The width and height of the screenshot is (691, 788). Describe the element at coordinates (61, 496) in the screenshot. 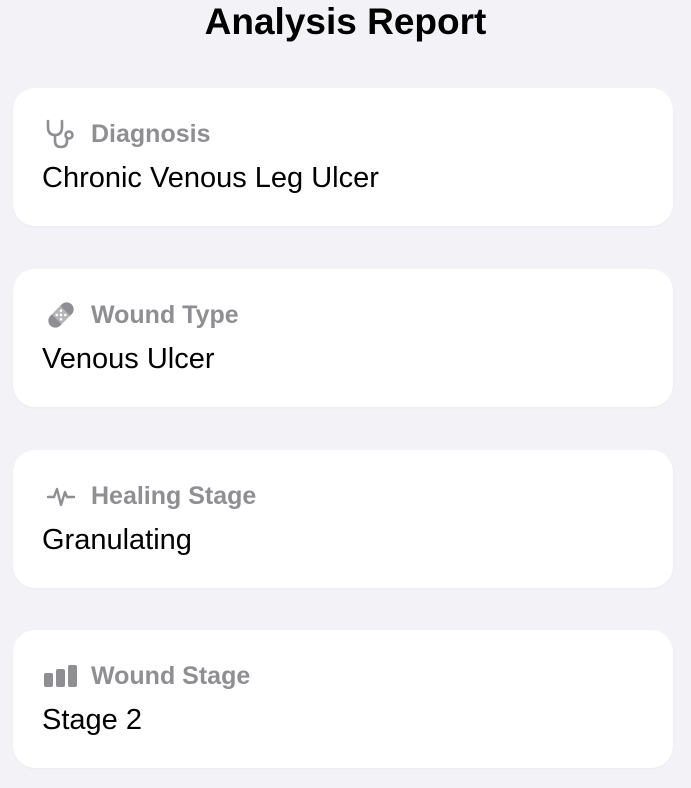

I see `waveform-path-icon` at that location.